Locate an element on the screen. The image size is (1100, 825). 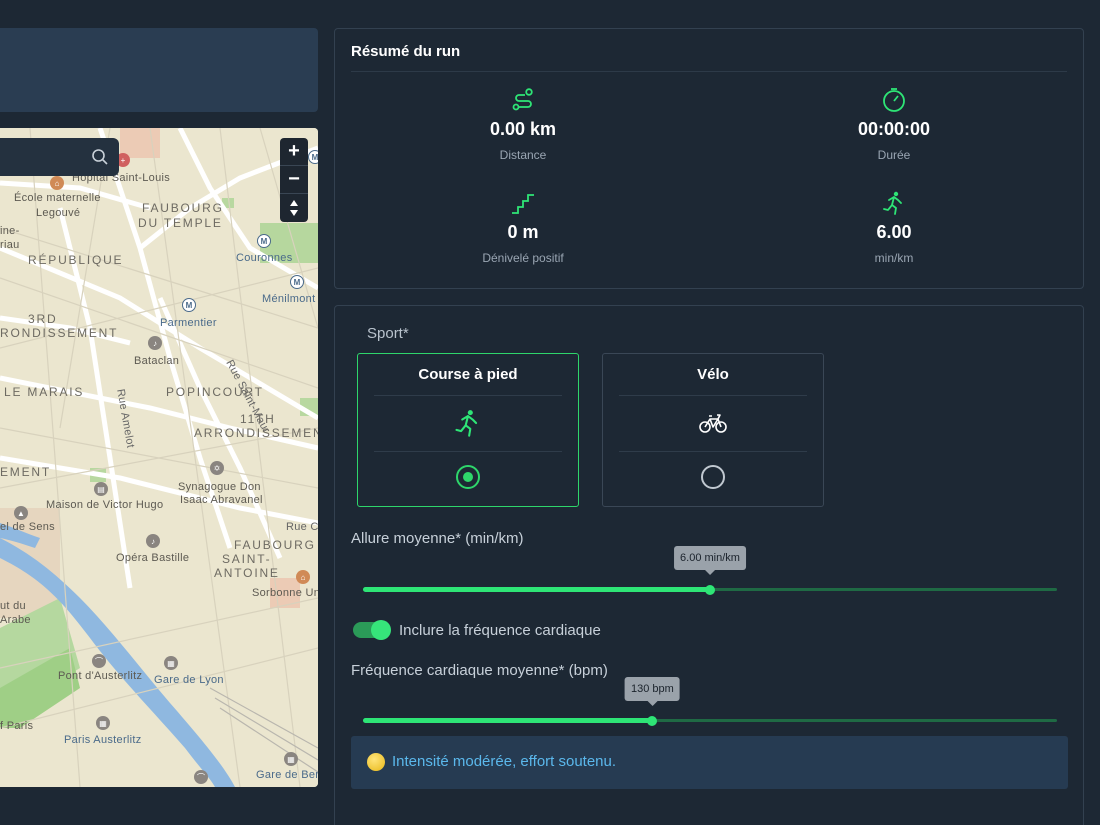
stat-elevation: 0 m Dénivelé positif is located at coordinates (523, 227).